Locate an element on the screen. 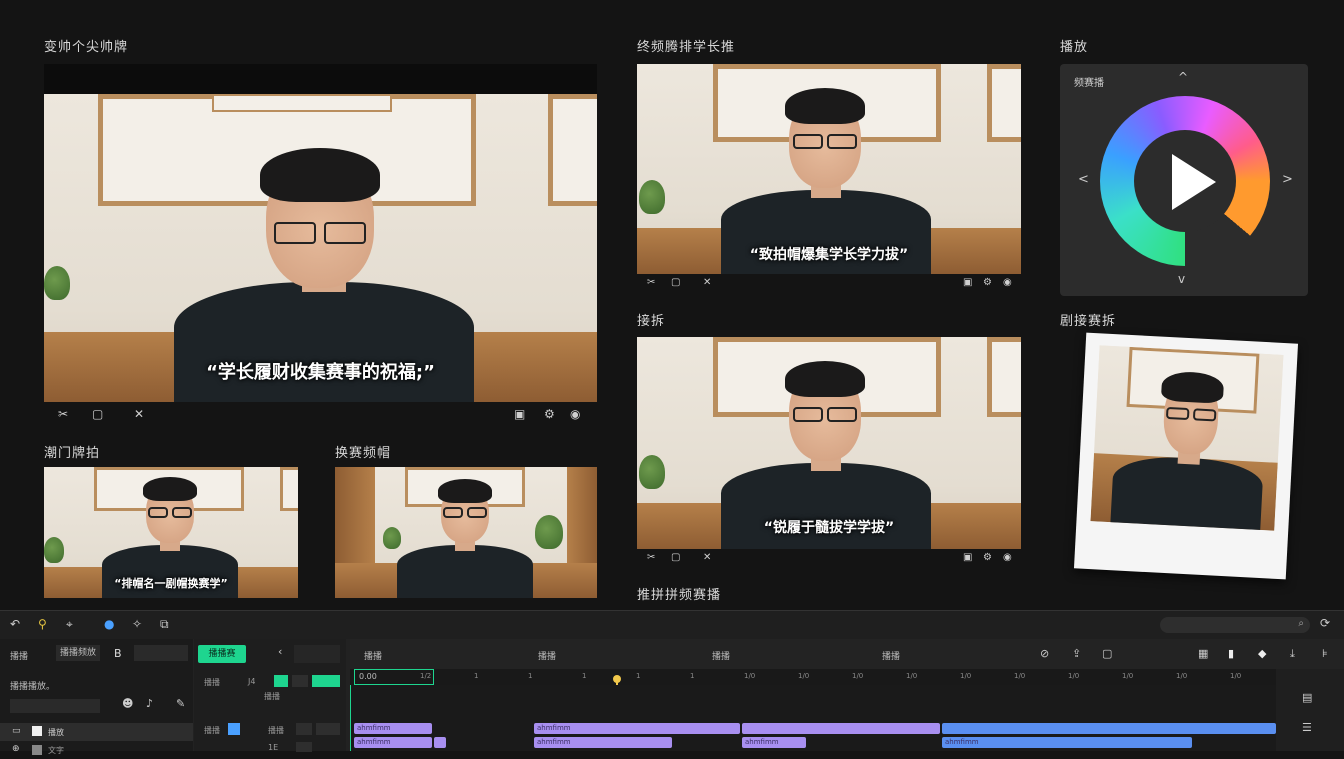 Image resolution: width=1344 pixels, height=759 pixels. left-tab-1: 播播 is located at coordinates (19, 655).